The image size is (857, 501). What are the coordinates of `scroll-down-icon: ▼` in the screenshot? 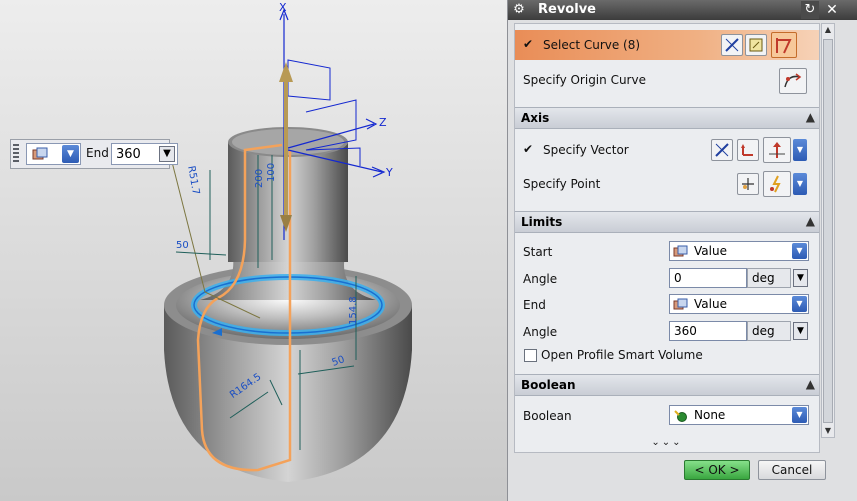 It's located at (828, 431).